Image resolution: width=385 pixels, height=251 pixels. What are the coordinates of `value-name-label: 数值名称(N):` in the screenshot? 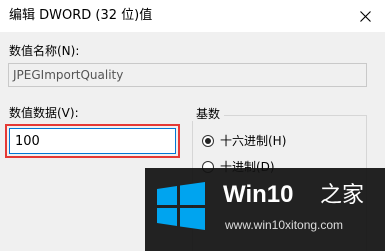 It's located at (44, 51).